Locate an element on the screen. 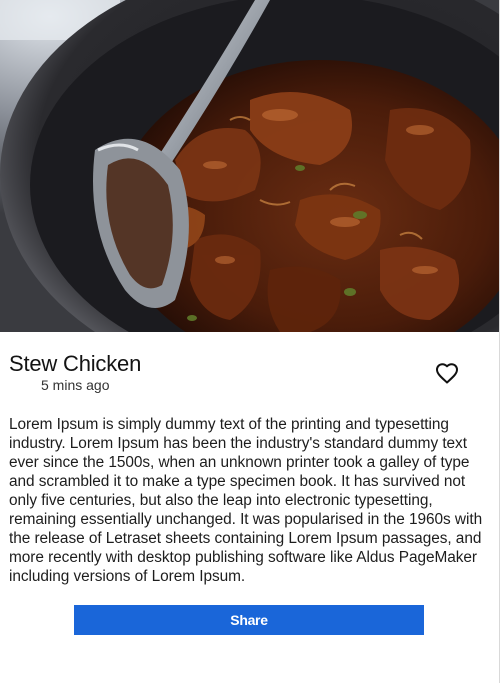 This screenshot has width=500, height=683. recipe-title: Stew Chicken is located at coordinates (75, 363).